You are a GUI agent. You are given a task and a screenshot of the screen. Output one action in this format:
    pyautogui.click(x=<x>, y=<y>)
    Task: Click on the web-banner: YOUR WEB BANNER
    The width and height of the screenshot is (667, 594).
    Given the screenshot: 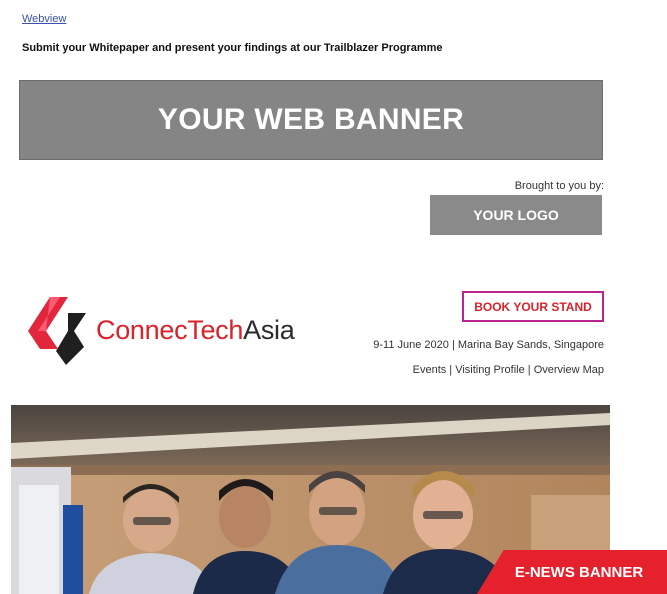 What is the action you would take?
    pyautogui.click(x=311, y=120)
    